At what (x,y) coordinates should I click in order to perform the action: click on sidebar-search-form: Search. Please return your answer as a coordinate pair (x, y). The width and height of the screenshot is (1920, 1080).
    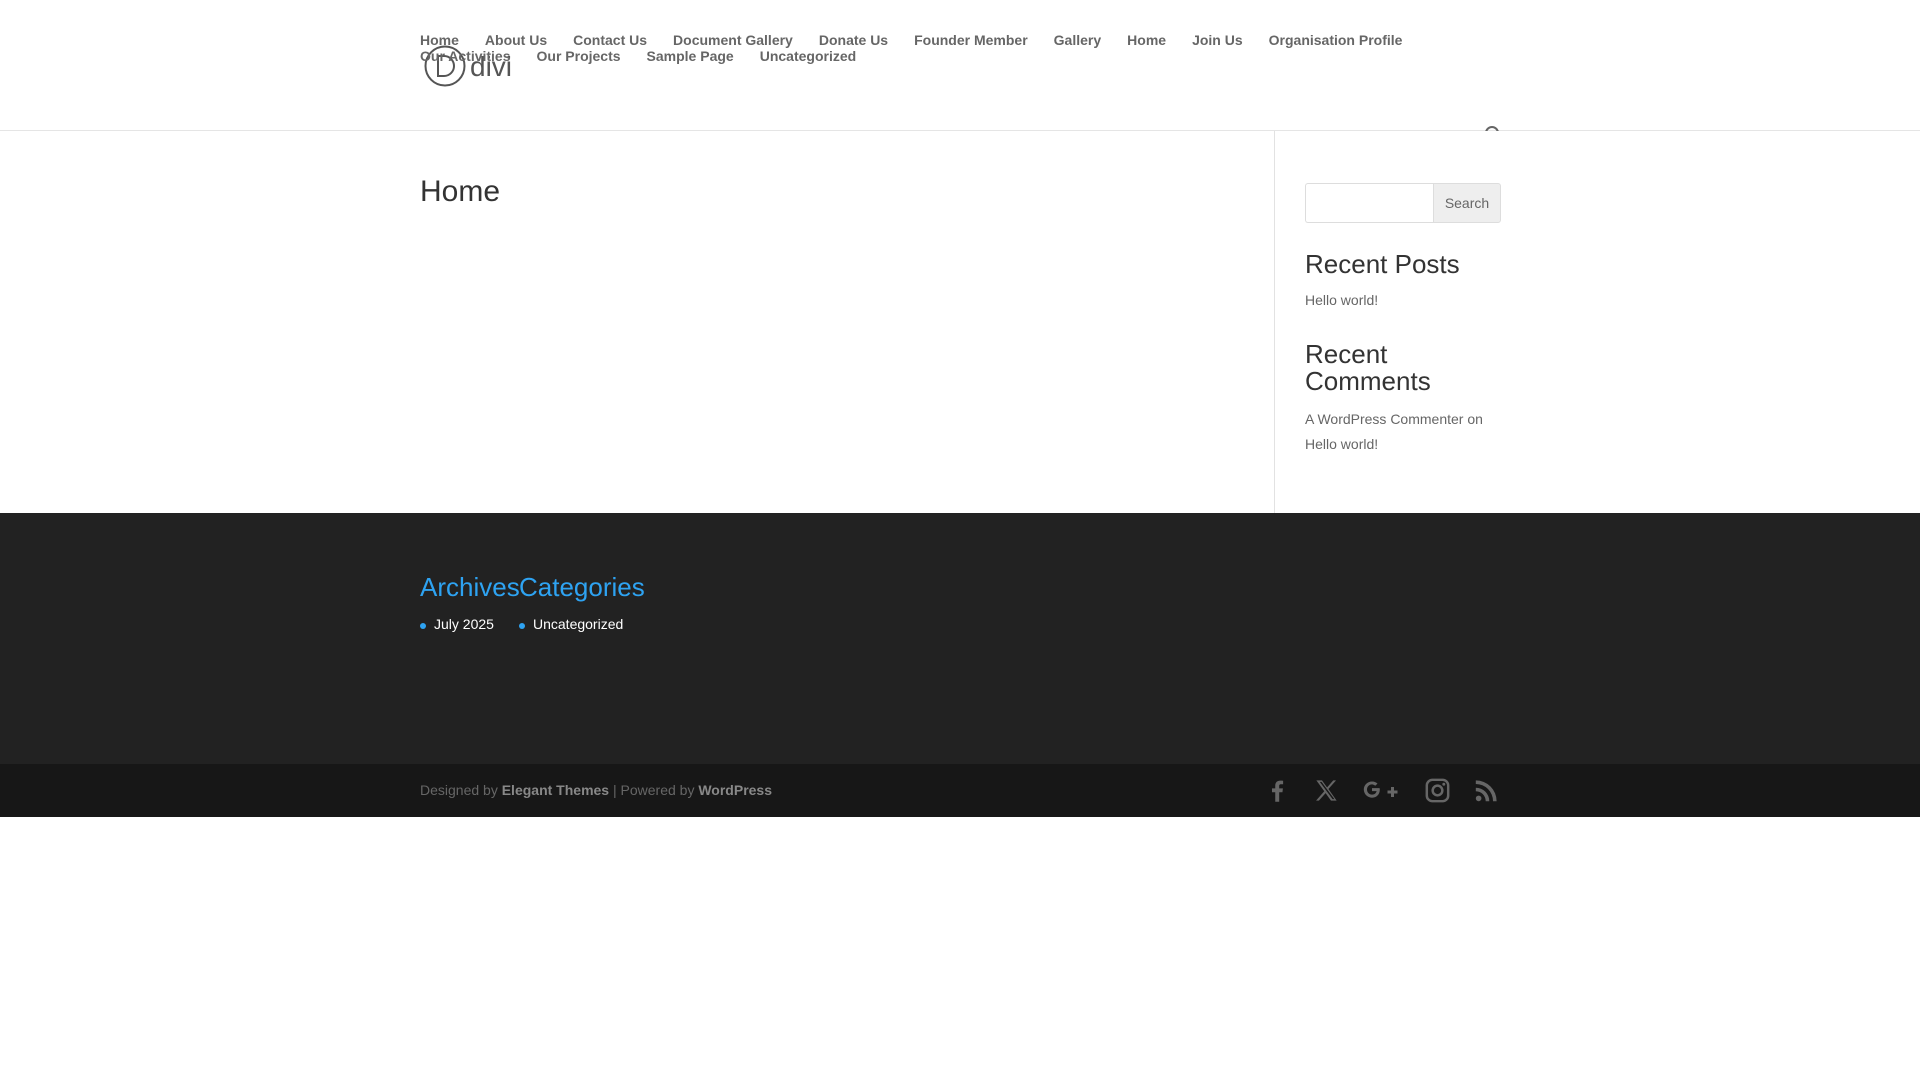
    Looking at the image, I should click on (1403, 203).